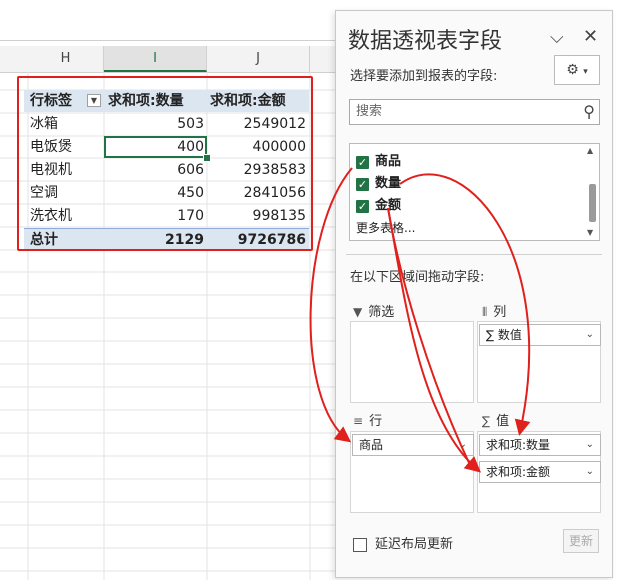  I want to click on columns-area-label: ⦀ 列, so click(494, 310).